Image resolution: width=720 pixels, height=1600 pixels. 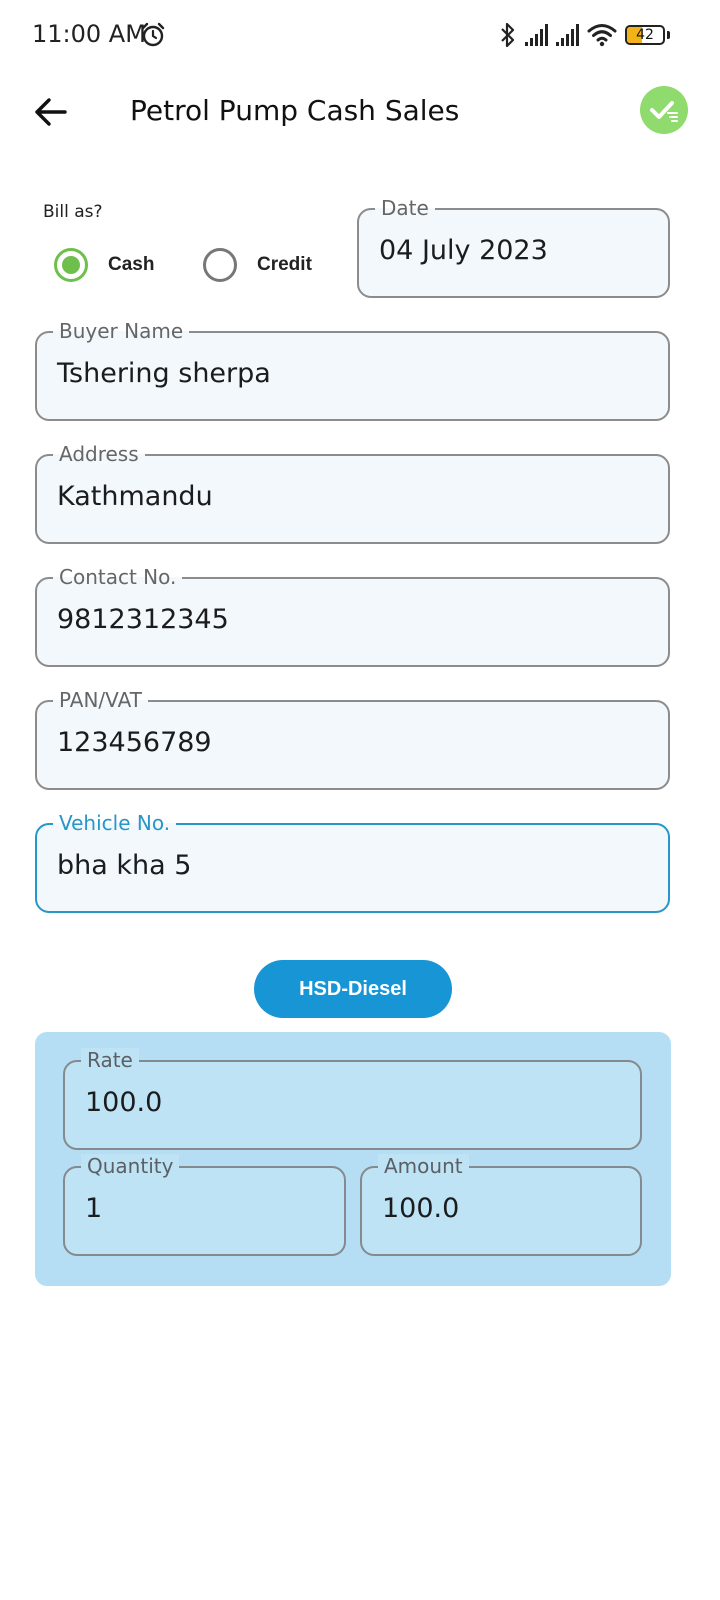 What do you see at coordinates (135, 496) in the screenshot?
I see `address-value: Kathmandu` at bounding box center [135, 496].